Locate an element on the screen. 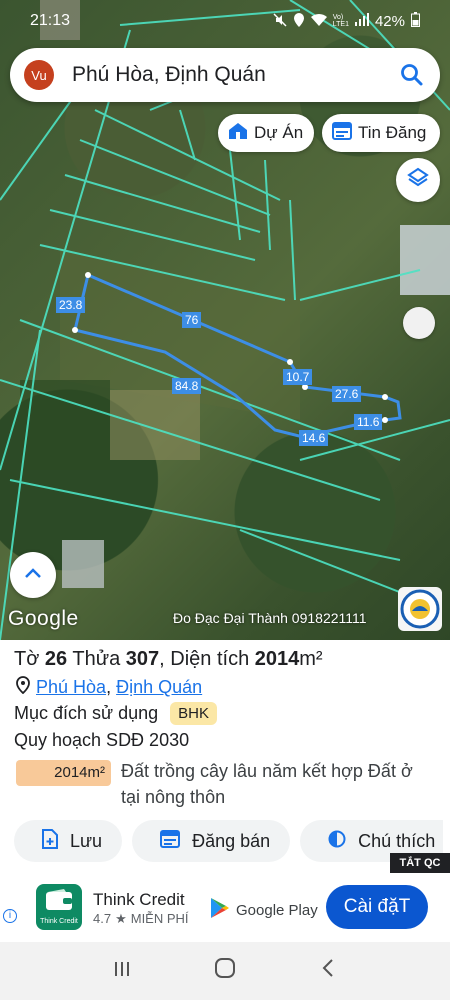 Image resolution: width=450 pixels, height=1000 pixels. chevron-up-icon is located at coordinates (33, 575).